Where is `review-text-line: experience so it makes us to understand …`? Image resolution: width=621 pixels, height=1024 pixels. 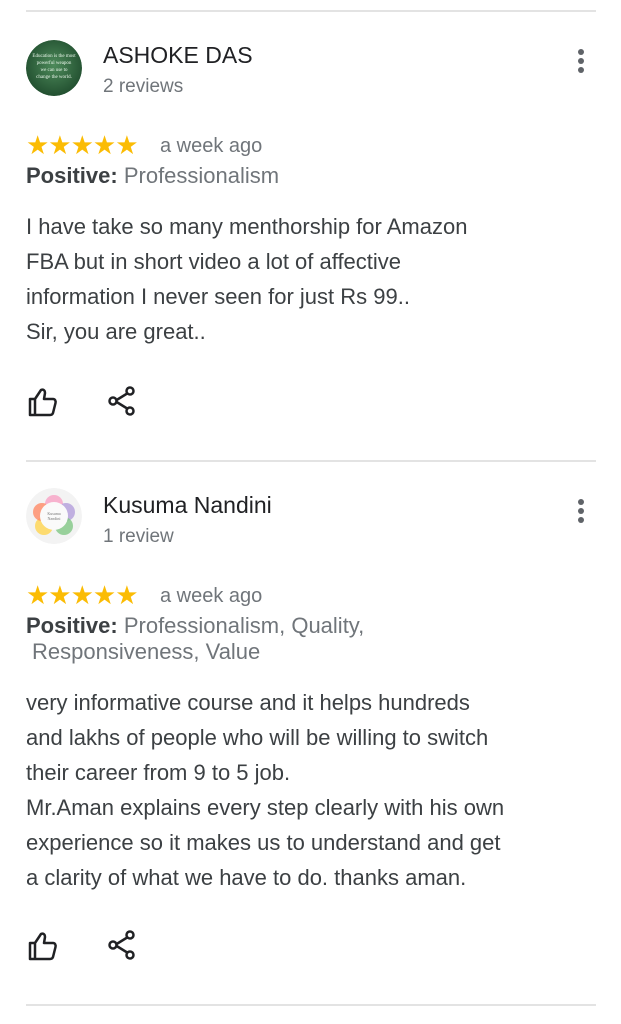 review-text-line: experience so it makes us to understand … is located at coordinates (263, 842).